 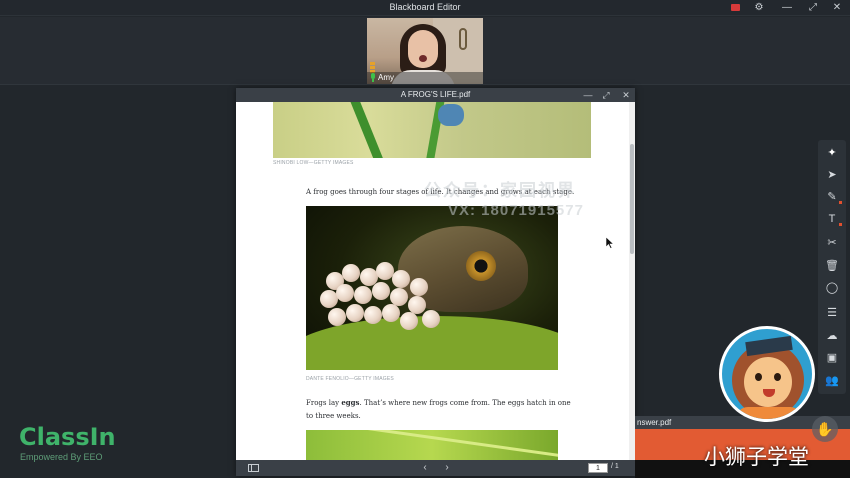 What do you see at coordinates (373, 78) in the screenshot?
I see `microphone-icon` at bounding box center [373, 78].